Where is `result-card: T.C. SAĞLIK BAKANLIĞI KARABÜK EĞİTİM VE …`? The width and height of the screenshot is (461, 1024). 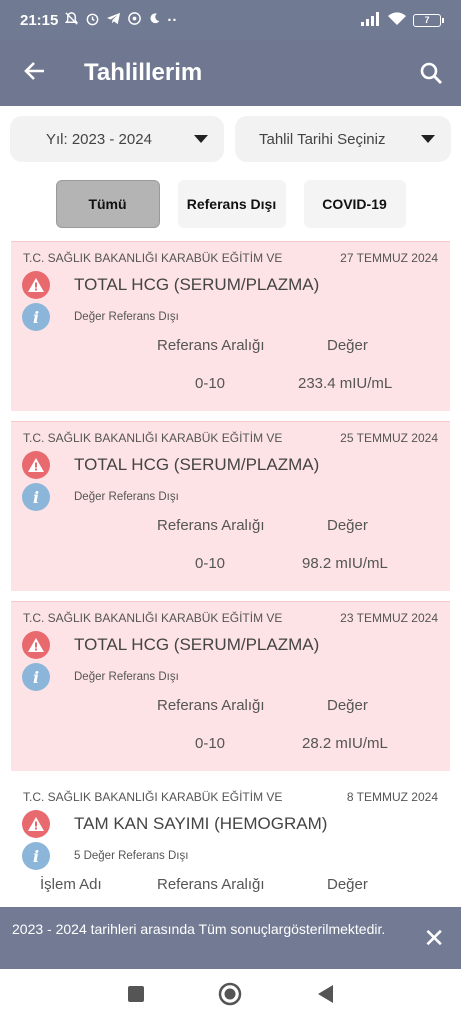 result-card: T.C. SAĞLIK BAKANLIĞI KARABÜK EĞİTİM VE … is located at coordinates (230, 844).